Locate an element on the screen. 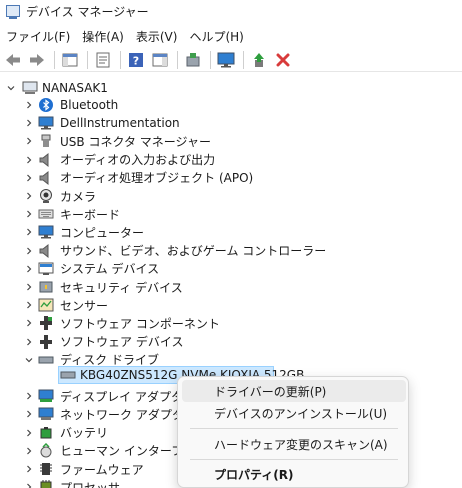  hid-icon is located at coordinates (46, 450).